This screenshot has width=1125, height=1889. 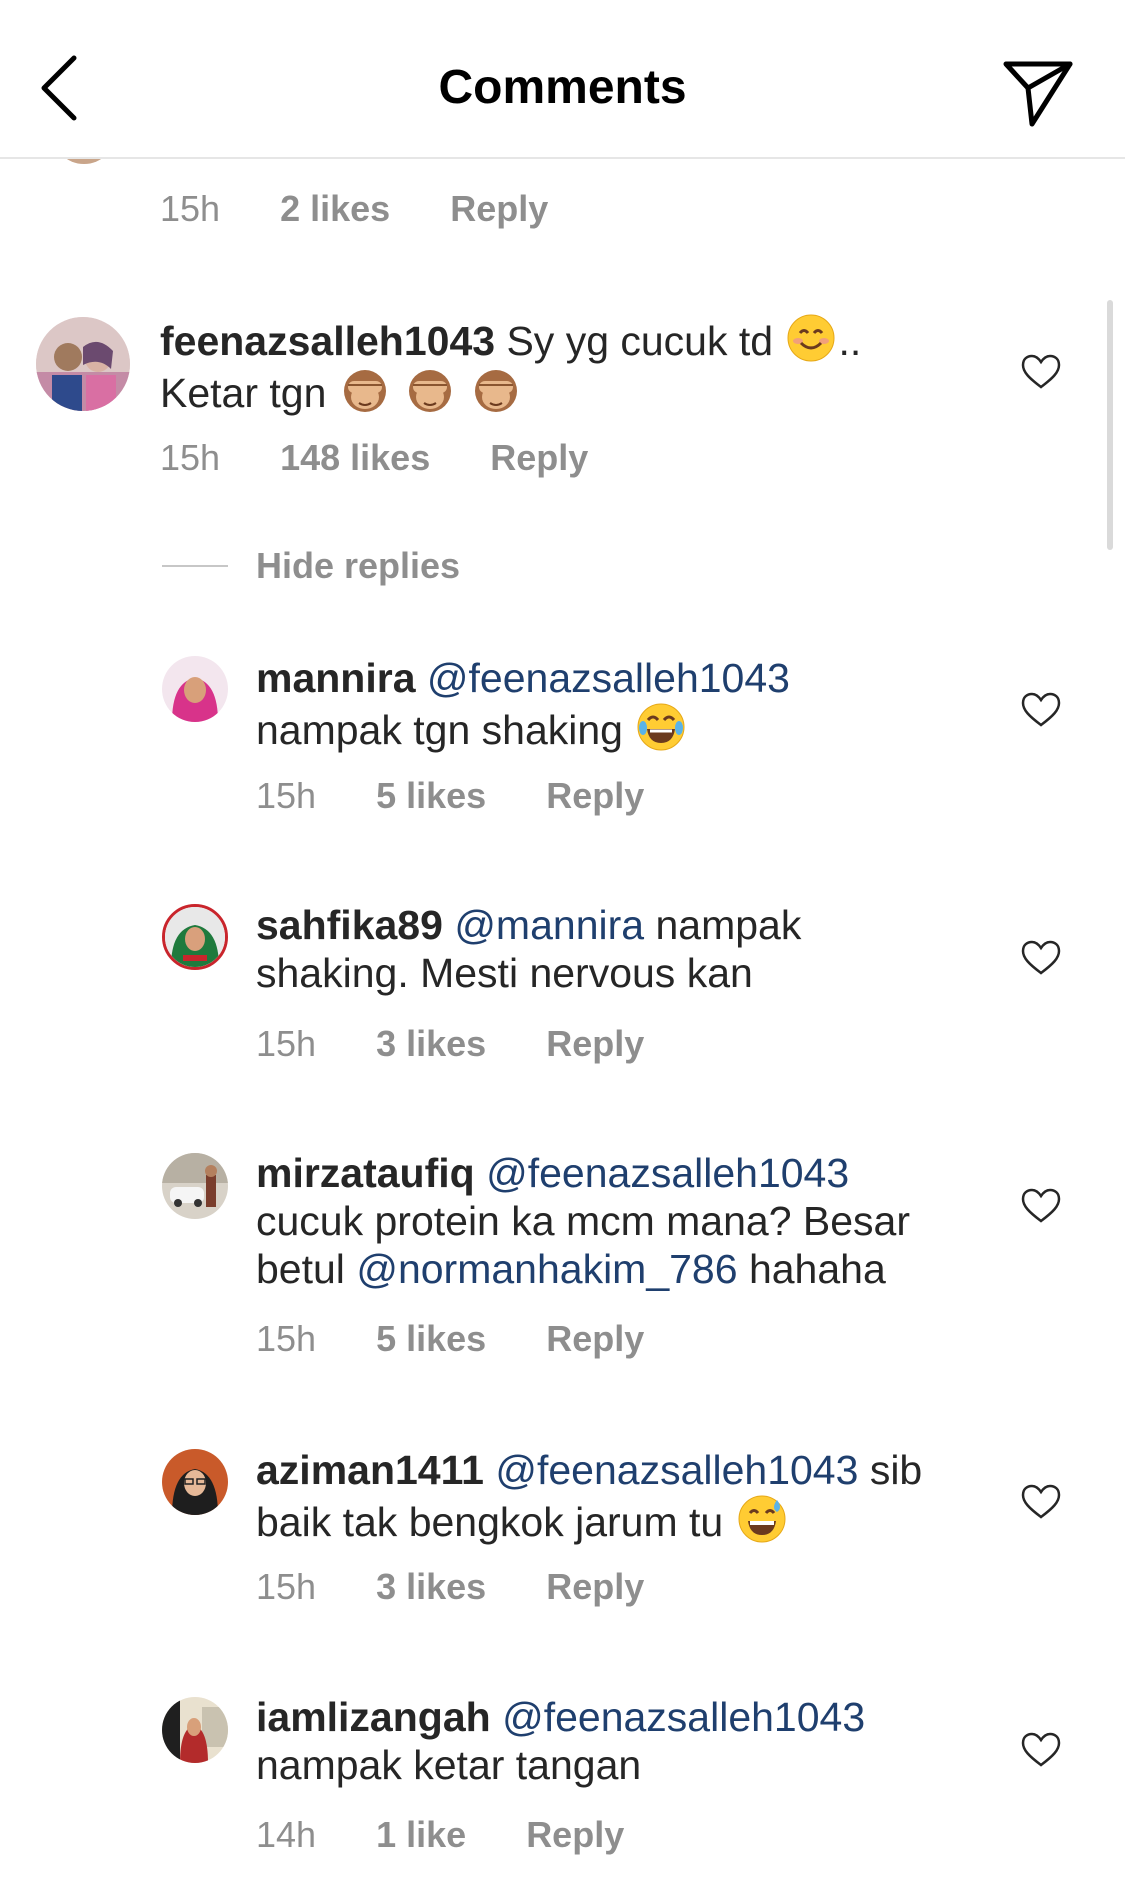 What do you see at coordinates (1038, 93) in the screenshot?
I see `paper-plane-icon` at bounding box center [1038, 93].